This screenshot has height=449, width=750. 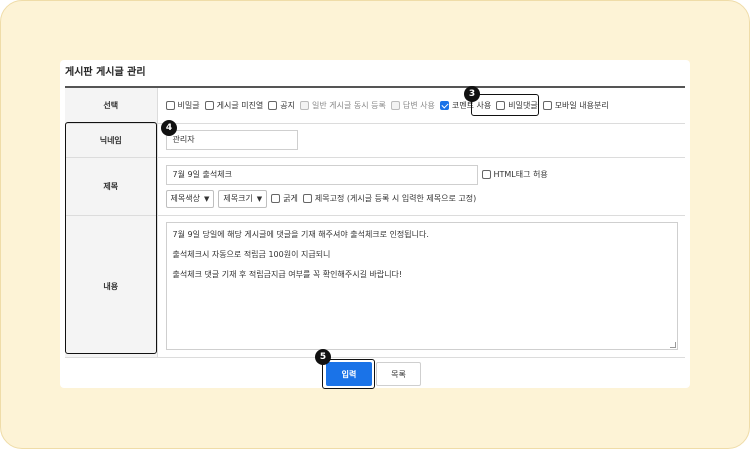 What do you see at coordinates (418, 105) in the screenshot?
I see `option-label: 답변 사용` at bounding box center [418, 105].